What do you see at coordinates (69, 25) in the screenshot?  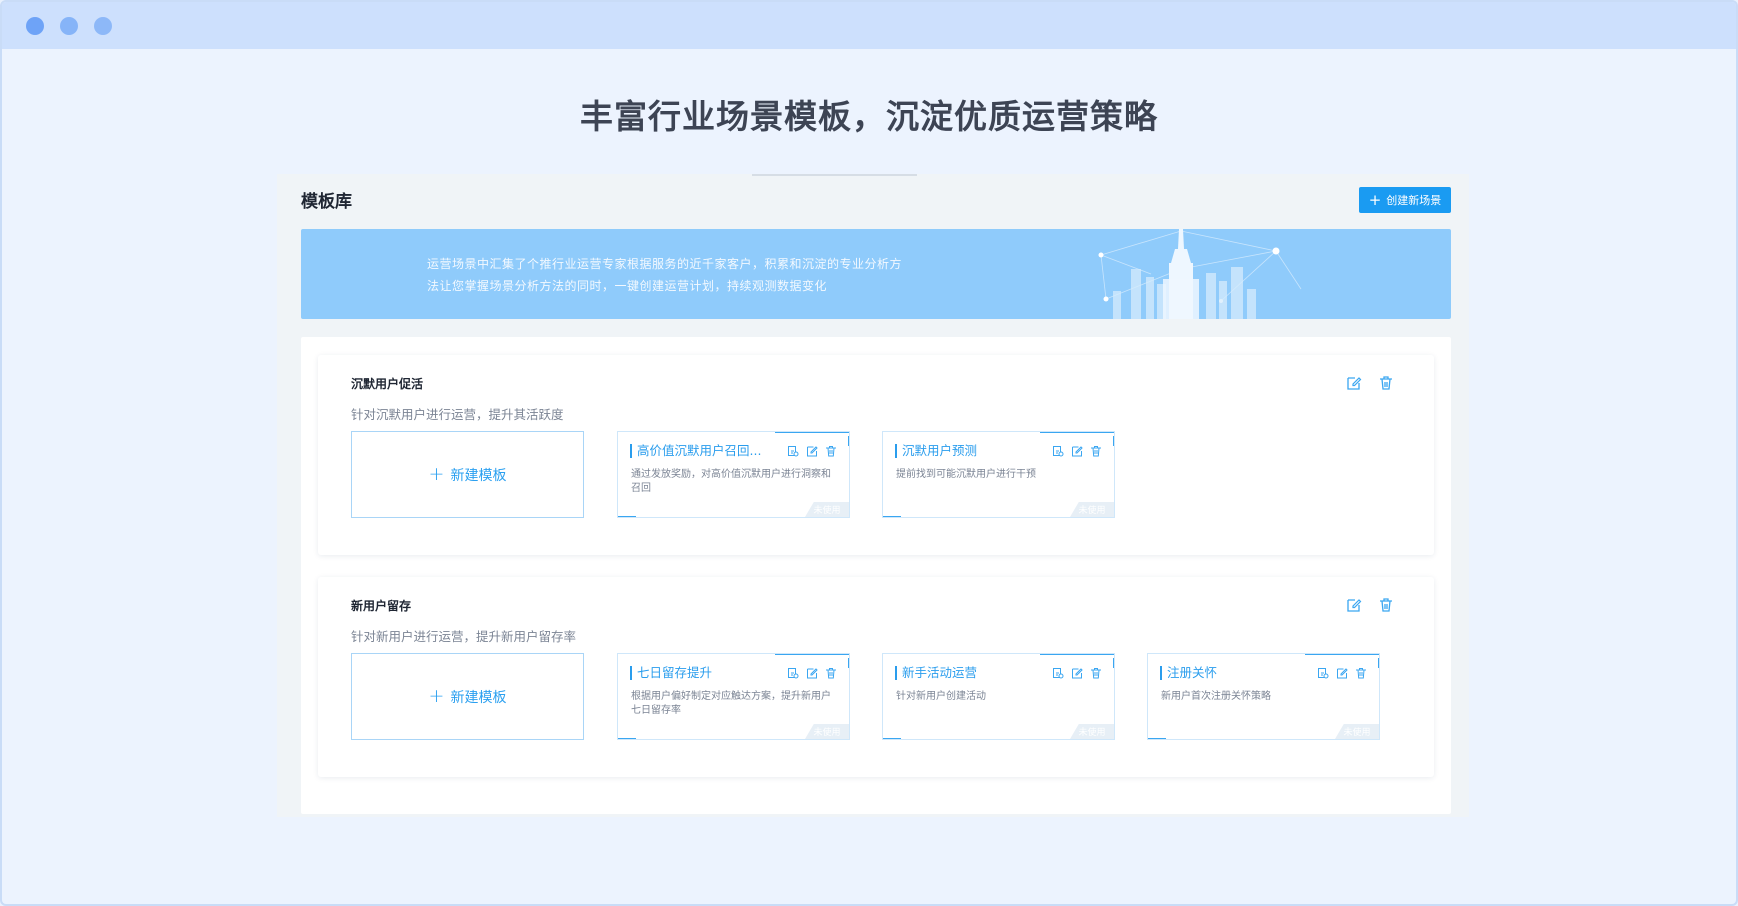 I see `window-minimize-button` at bounding box center [69, 25].